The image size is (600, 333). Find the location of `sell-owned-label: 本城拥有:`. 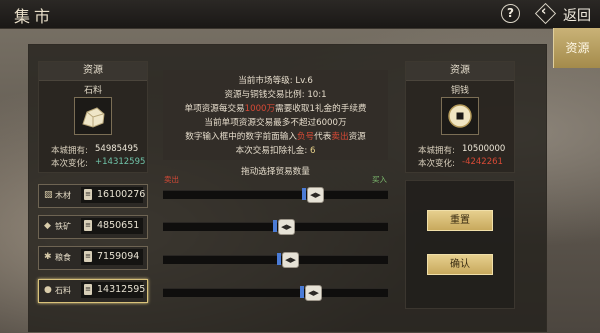

sell-owned-label: 本城拥有: is located at coordinates (69, 151).